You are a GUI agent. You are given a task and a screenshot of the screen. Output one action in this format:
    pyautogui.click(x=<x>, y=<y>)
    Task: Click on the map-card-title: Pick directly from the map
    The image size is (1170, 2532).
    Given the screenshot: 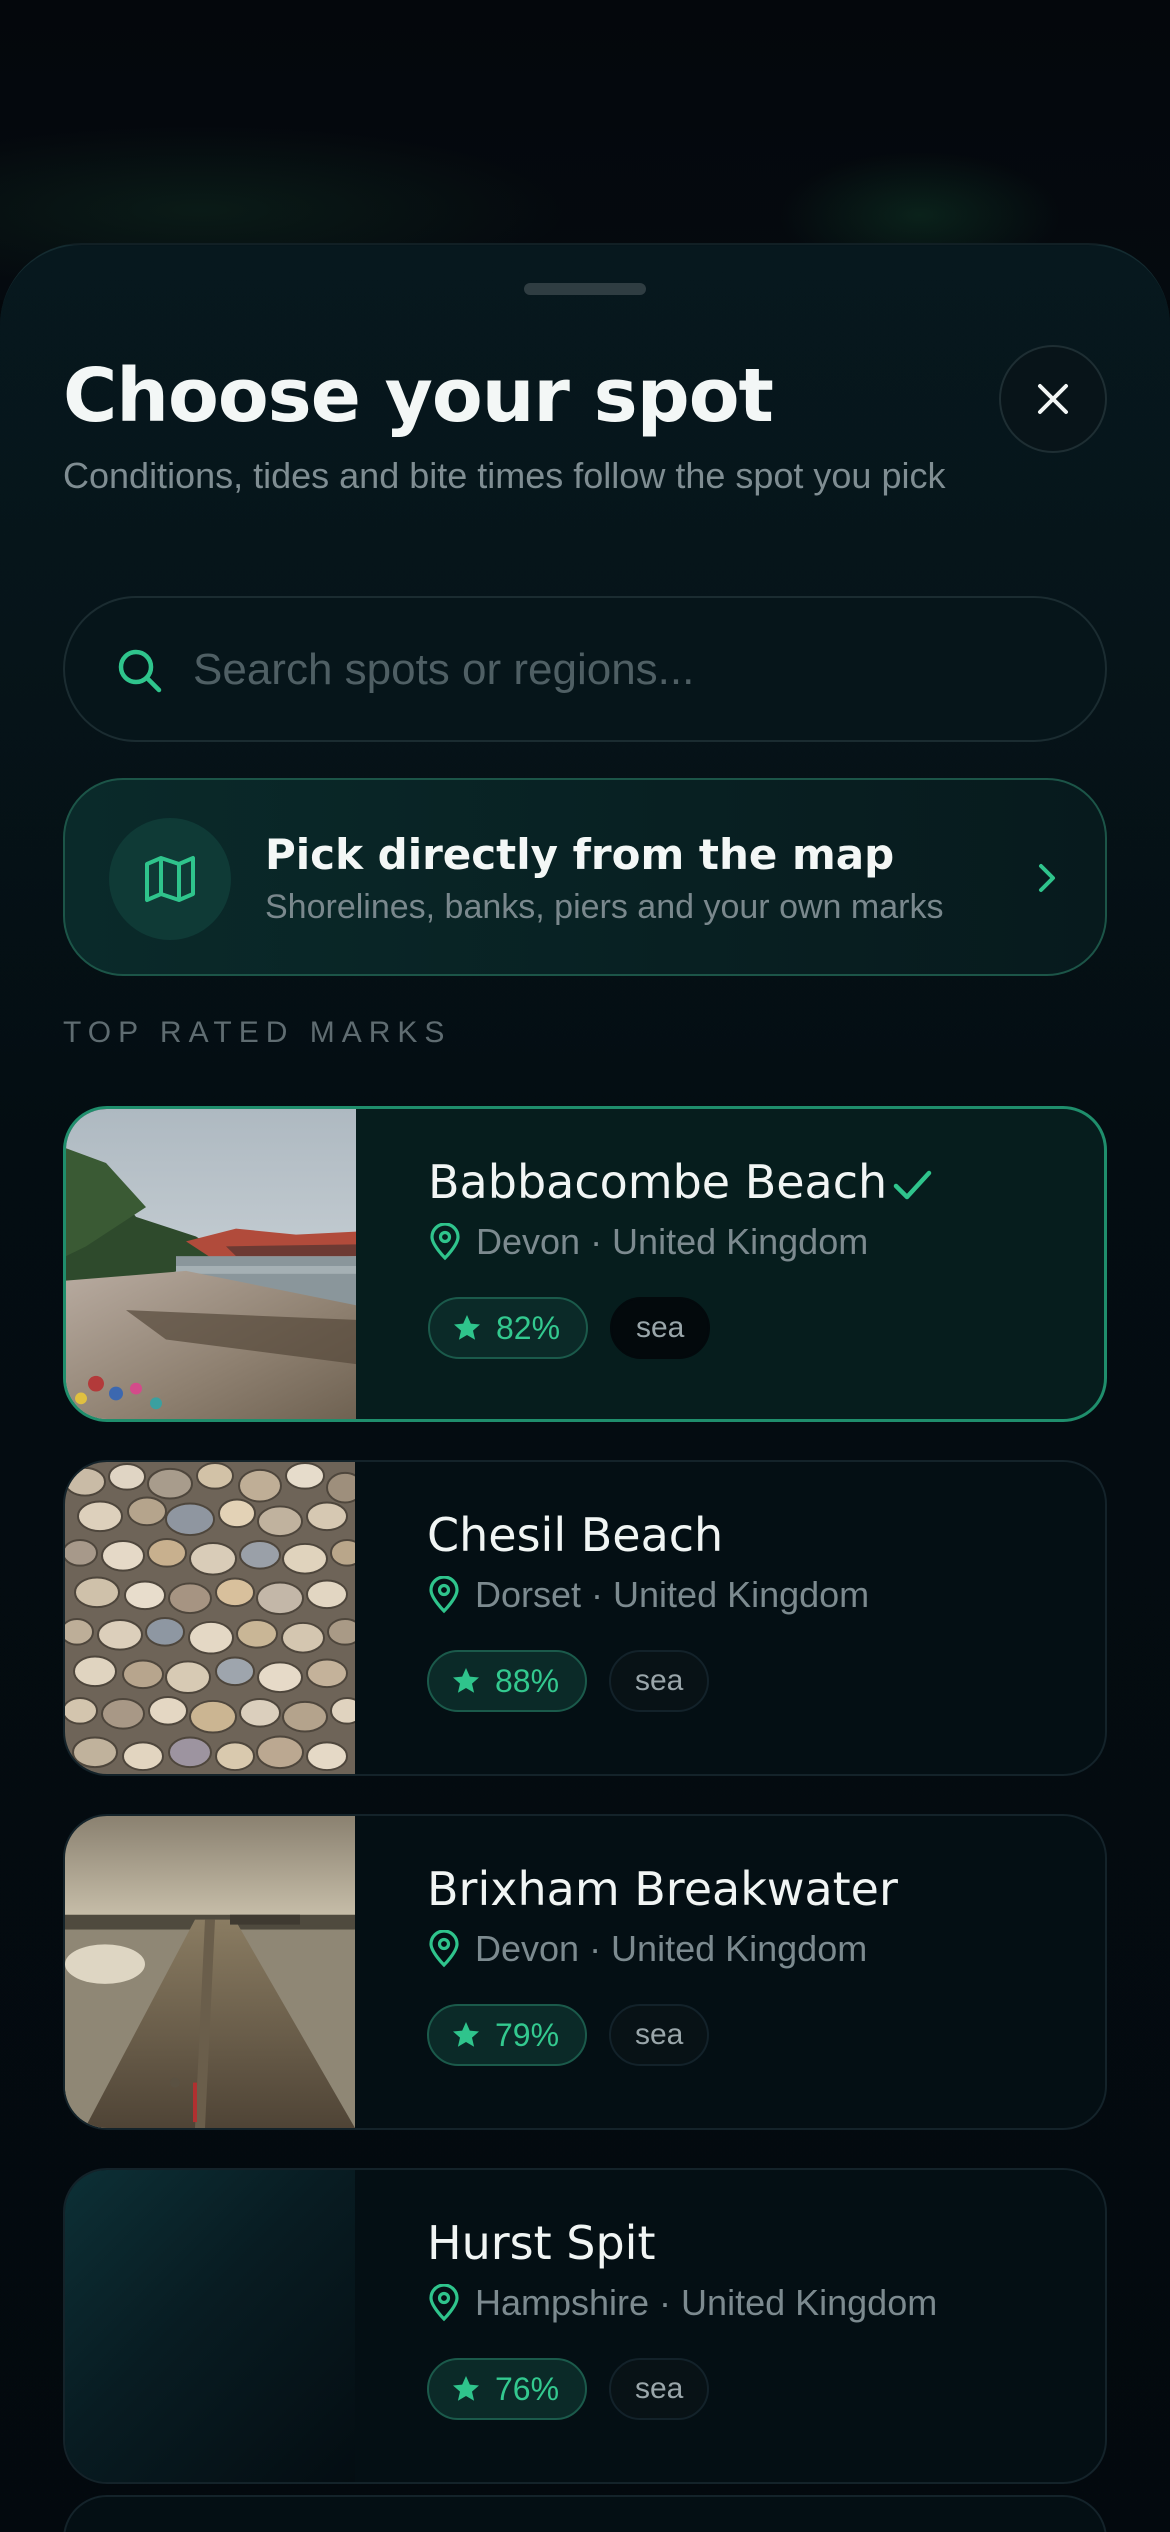 What is the action you would take?
    pyautogui.click(x=580, y=854)
    